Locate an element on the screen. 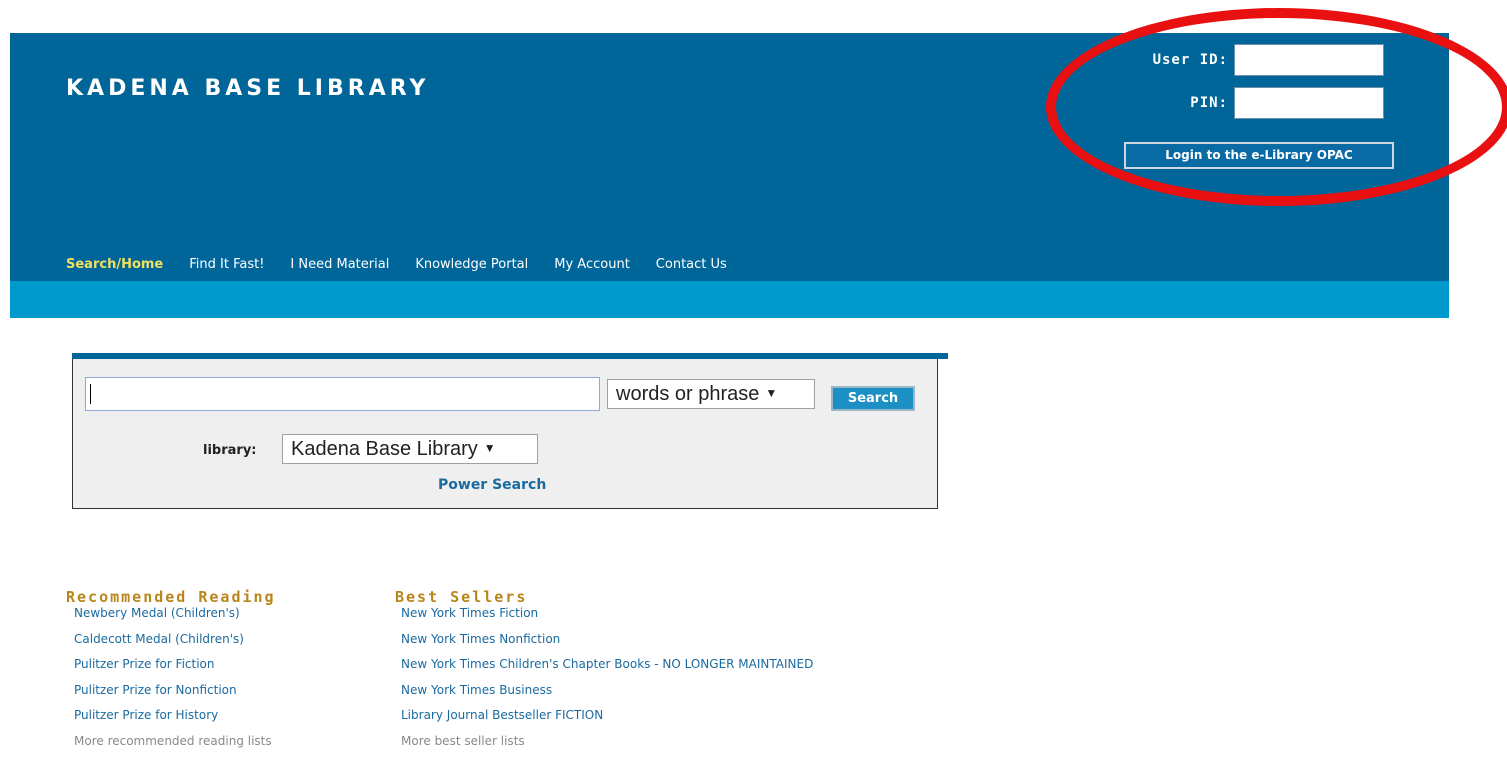  power-search-link: Power Search is located at coordinates (492, 485).